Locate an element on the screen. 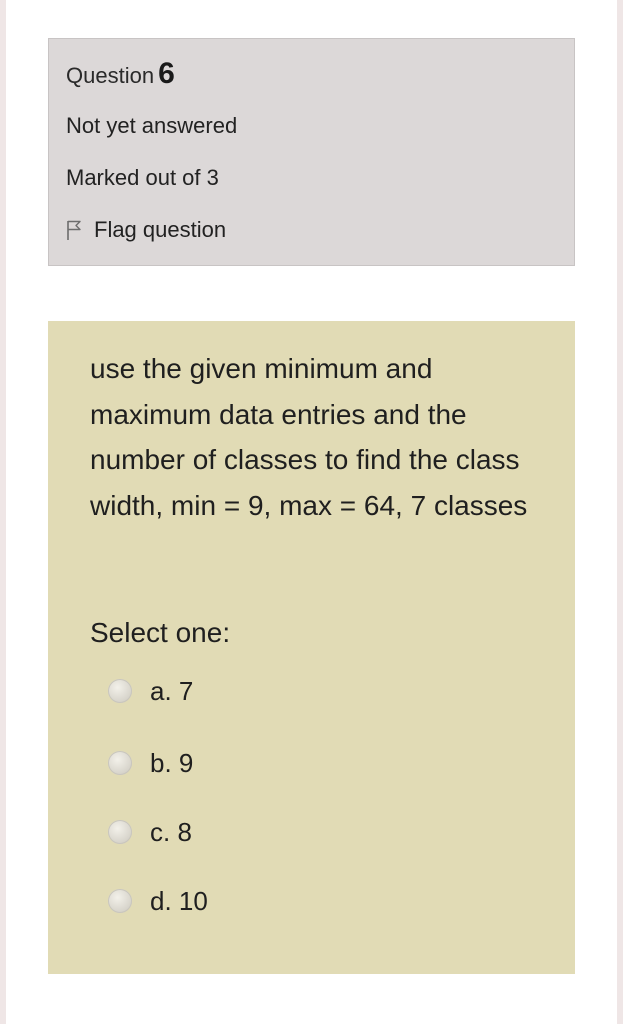 This screenshot has width=623, height=1024. answer-option-d: d. 10 is located at coordinates (158, 901).